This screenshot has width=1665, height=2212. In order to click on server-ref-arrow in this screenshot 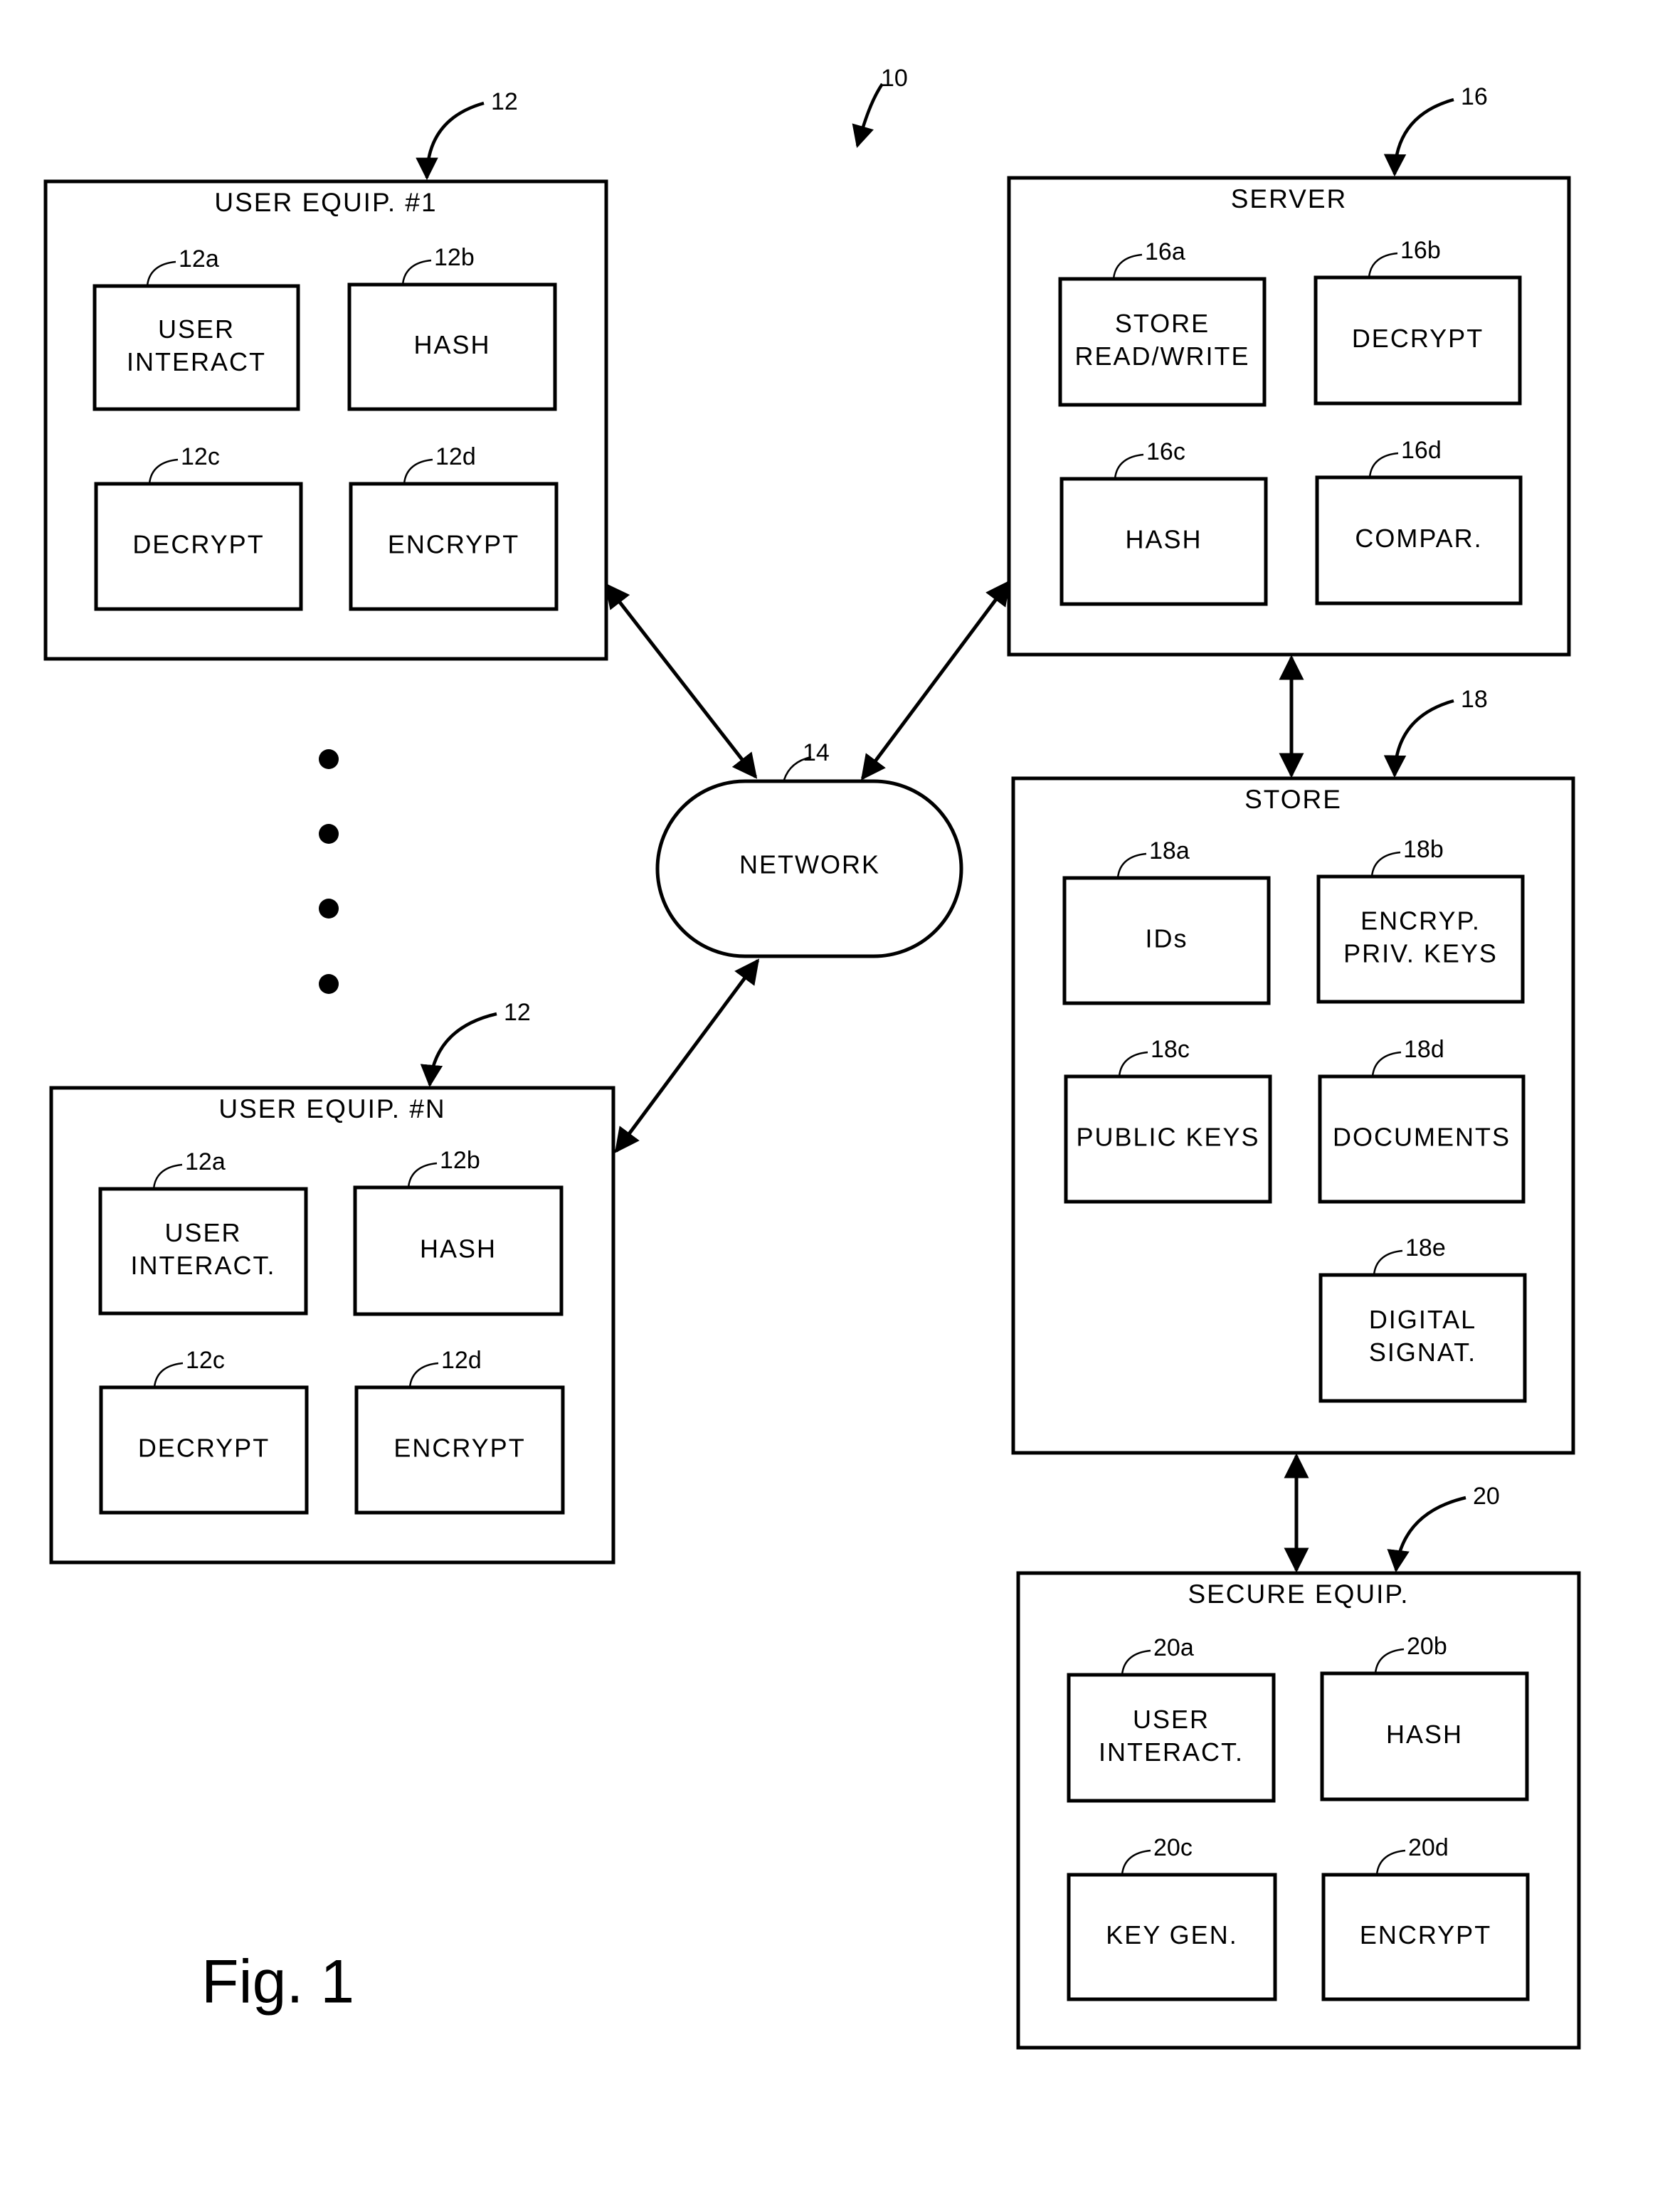, I will do `click(1419, 137)`.